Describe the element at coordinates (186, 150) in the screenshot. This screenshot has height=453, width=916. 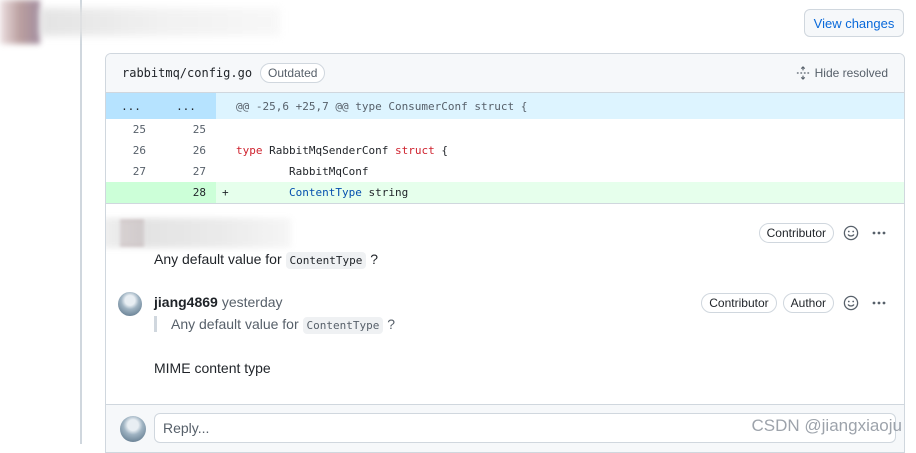
I see `new-line-number: 26` at that location.